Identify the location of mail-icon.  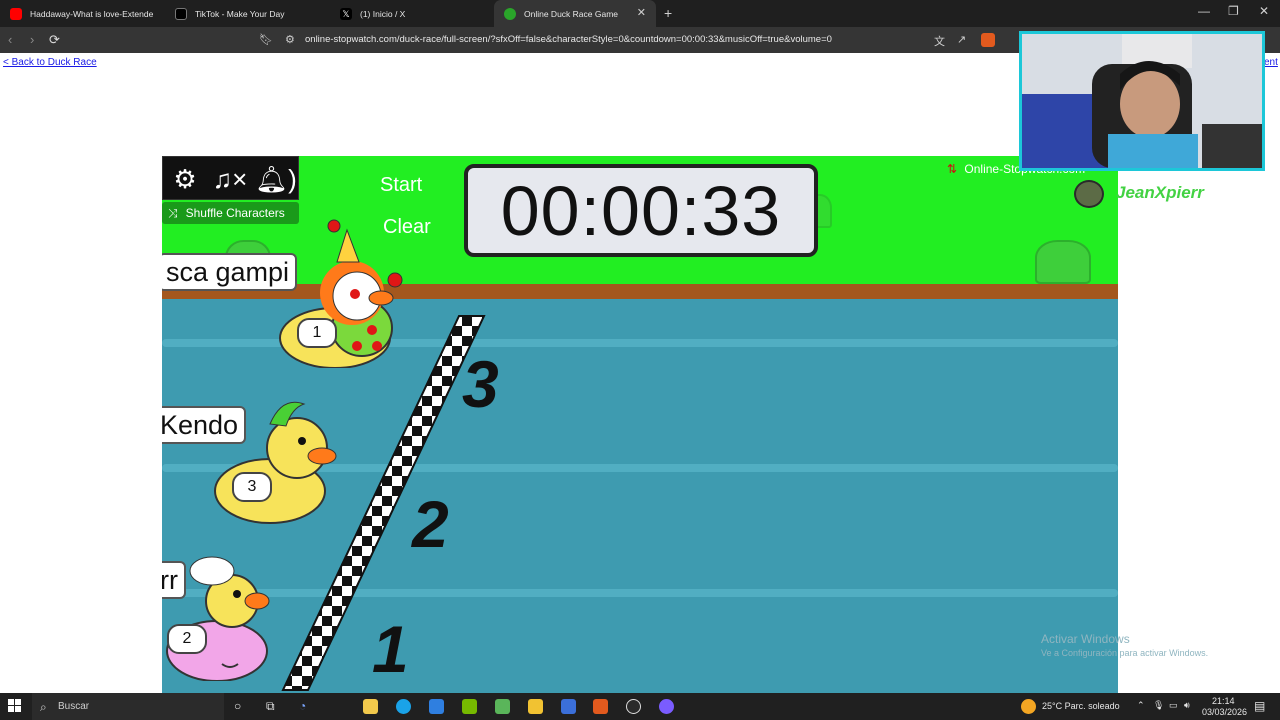
(436, 706).